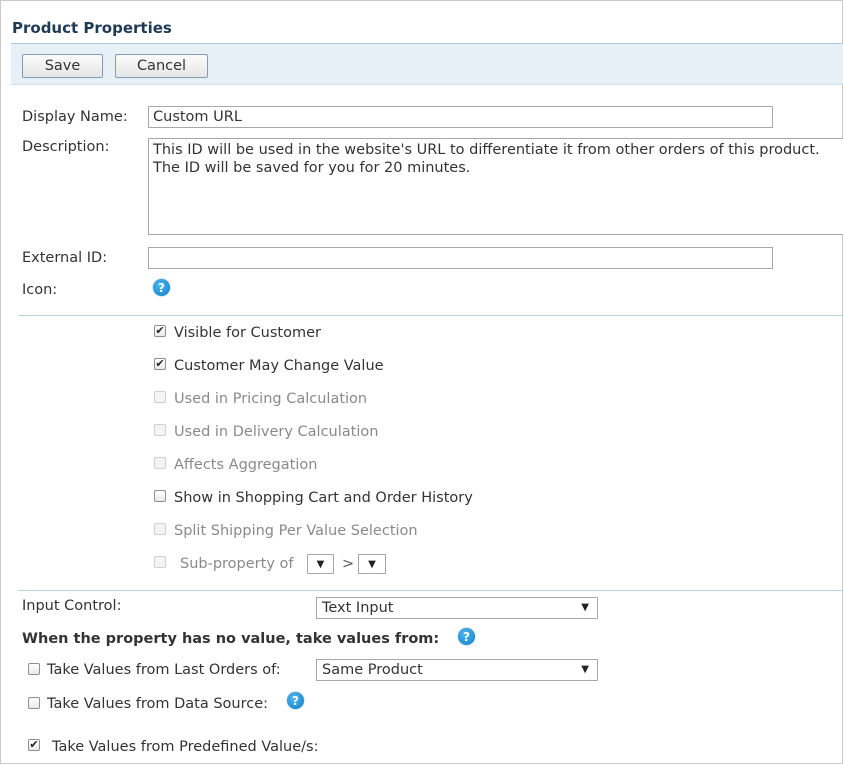 Image resolution: width=843 pixels, height=764 pixels. I want to click on last-orders-label: Take Values from Last Orders of:, so click(164, 670).